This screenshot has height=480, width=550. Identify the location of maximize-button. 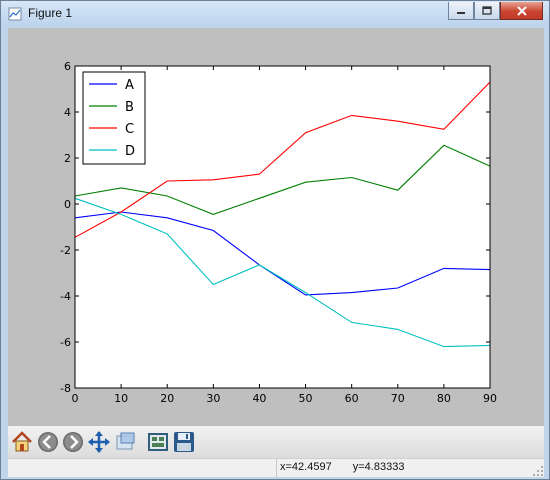
(487, 11).